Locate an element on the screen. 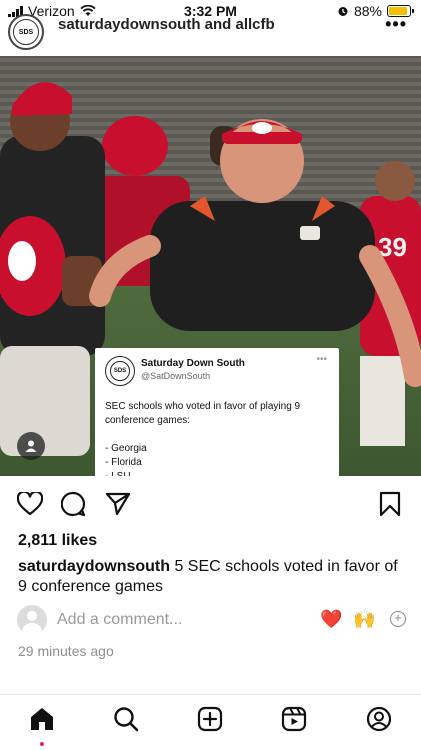  caption-username: saturdaydownsouth is located at coordinates (94, 566).